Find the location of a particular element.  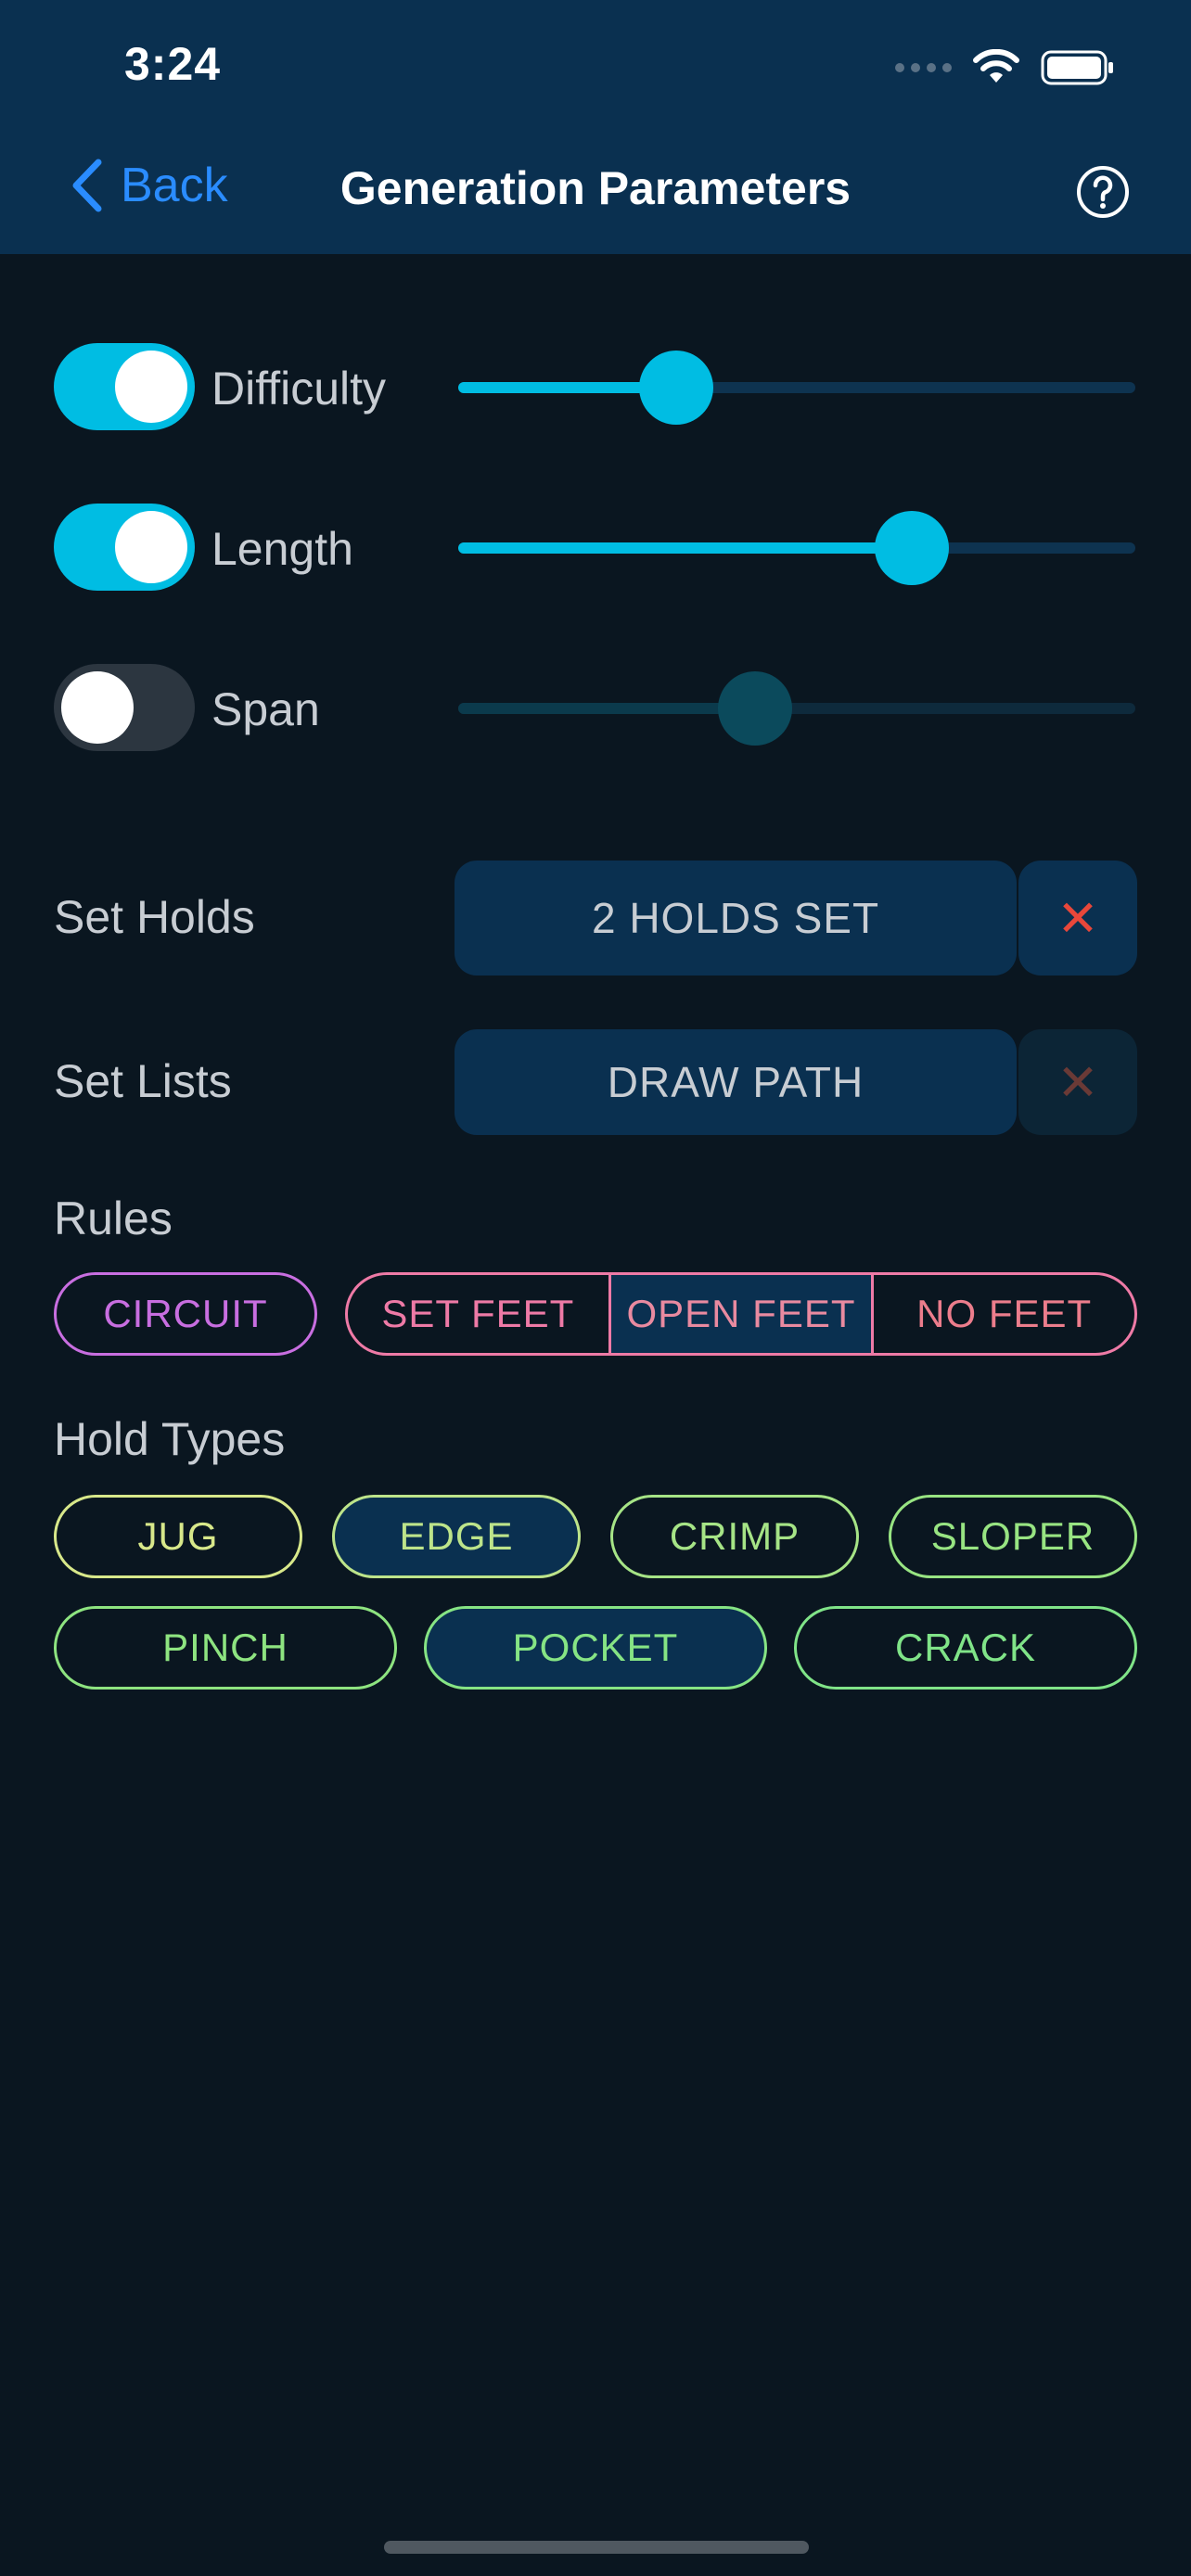

hold-type-pinch-chip: PINCH is located at coordinates (225, 1648).